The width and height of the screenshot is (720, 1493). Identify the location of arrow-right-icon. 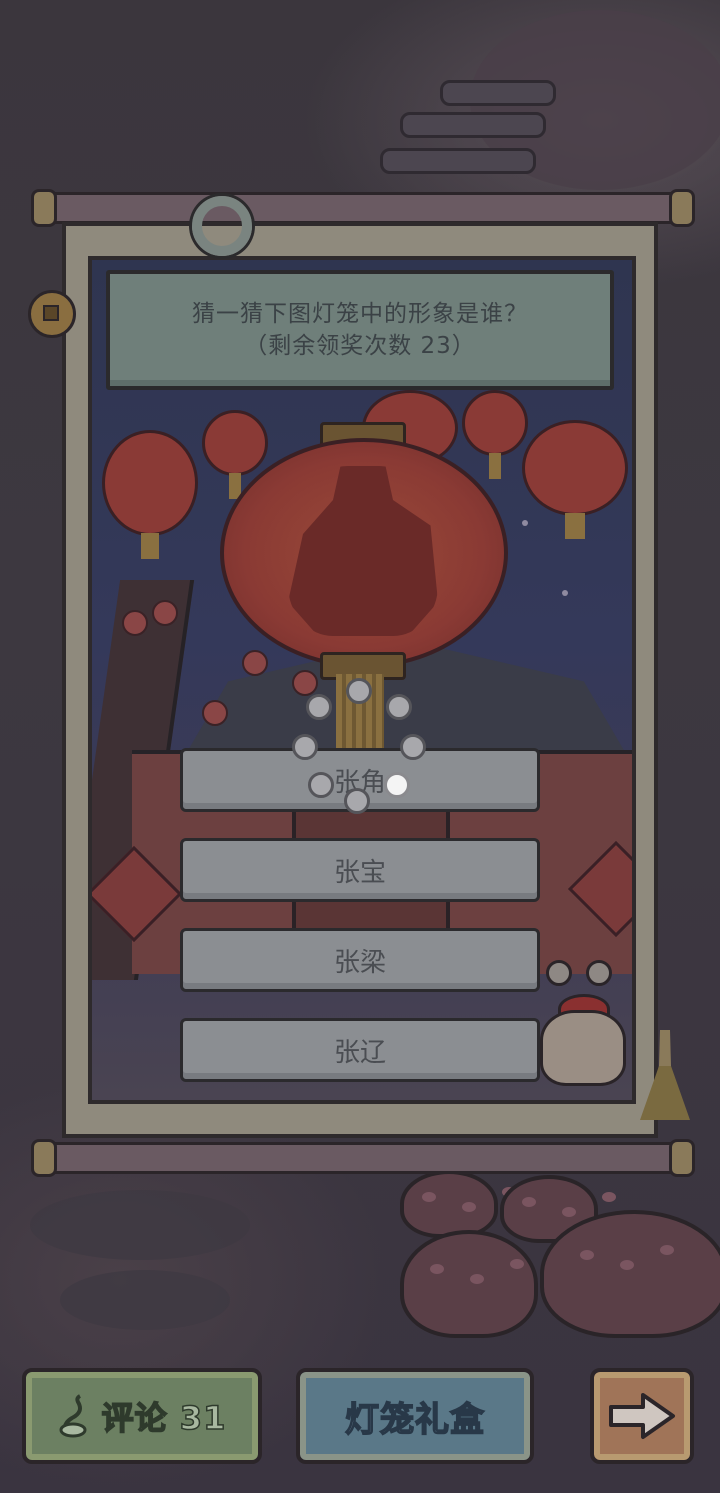
(642, 1416).